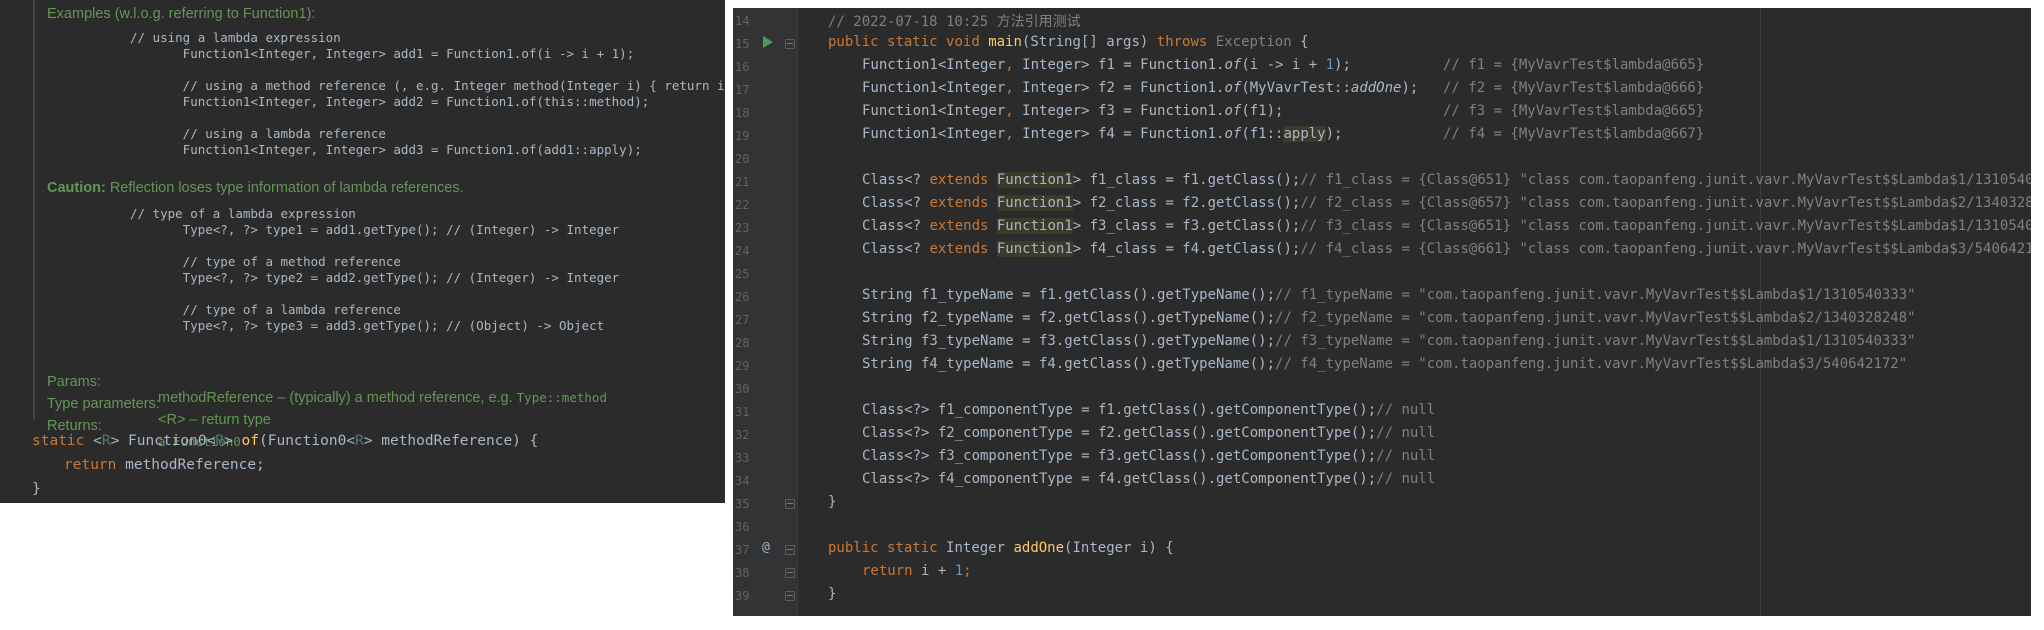 This screenshot has height=630, width=2044. I want to click on inline-debug-hint: // f1 = {MyVavrTest$lambda@665}, so click(1574, 65).